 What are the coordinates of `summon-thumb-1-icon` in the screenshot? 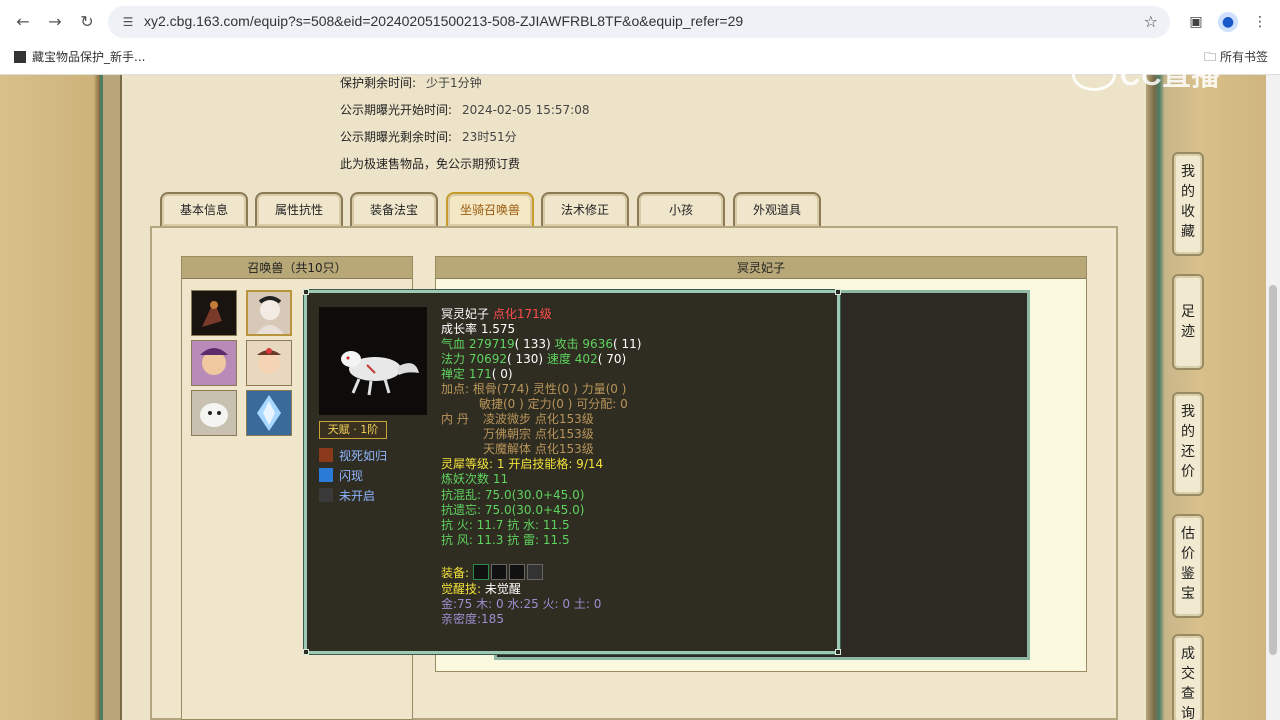 It's located at (212, 314).